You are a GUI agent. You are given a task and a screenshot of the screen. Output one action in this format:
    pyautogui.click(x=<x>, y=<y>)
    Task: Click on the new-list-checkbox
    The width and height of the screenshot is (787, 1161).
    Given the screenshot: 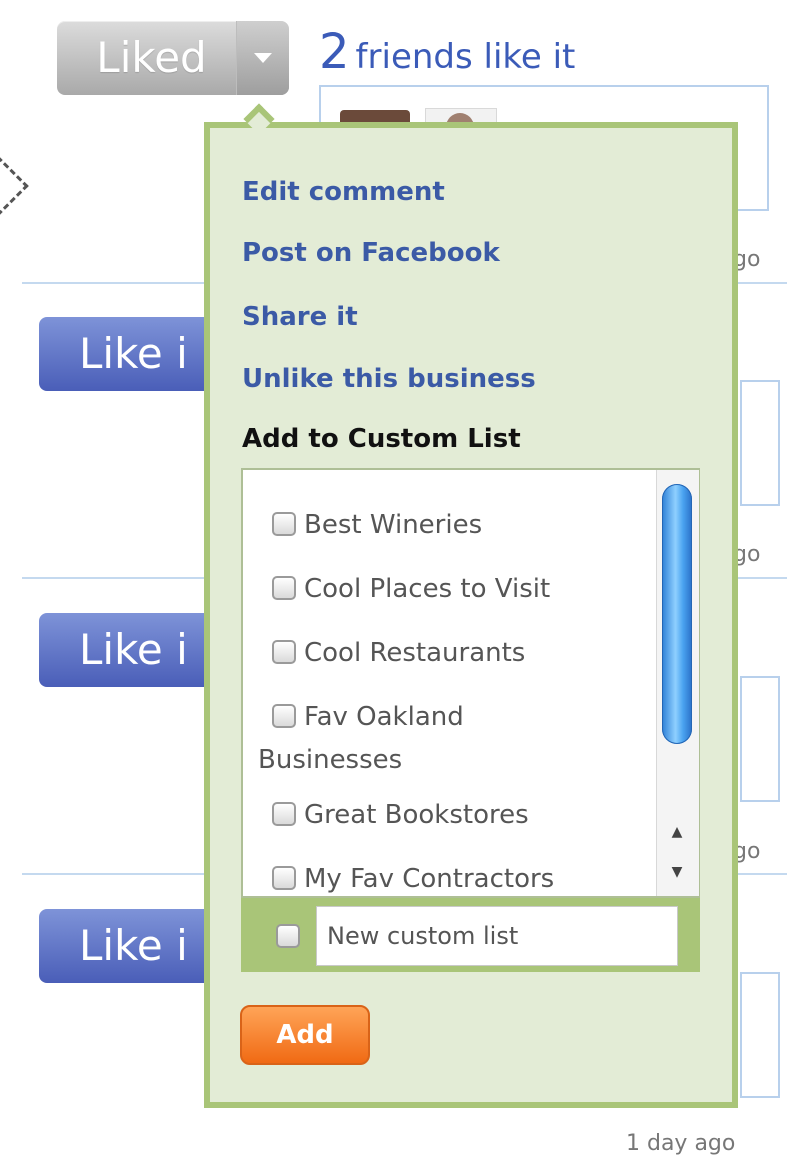 What is the action you would take?
    pyautogui.click(x=288, y=936)
    